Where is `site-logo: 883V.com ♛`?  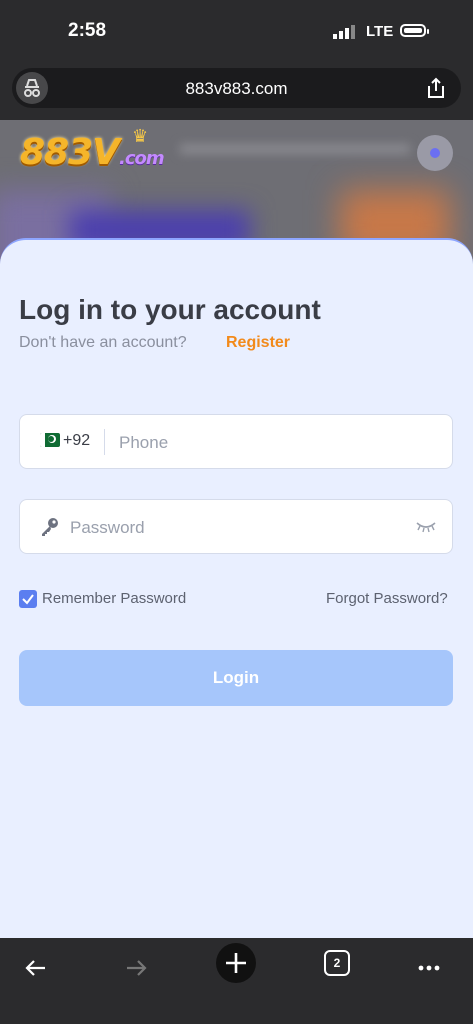 site-logo: 883V.com ♛ is located at coordinates (92, 149).